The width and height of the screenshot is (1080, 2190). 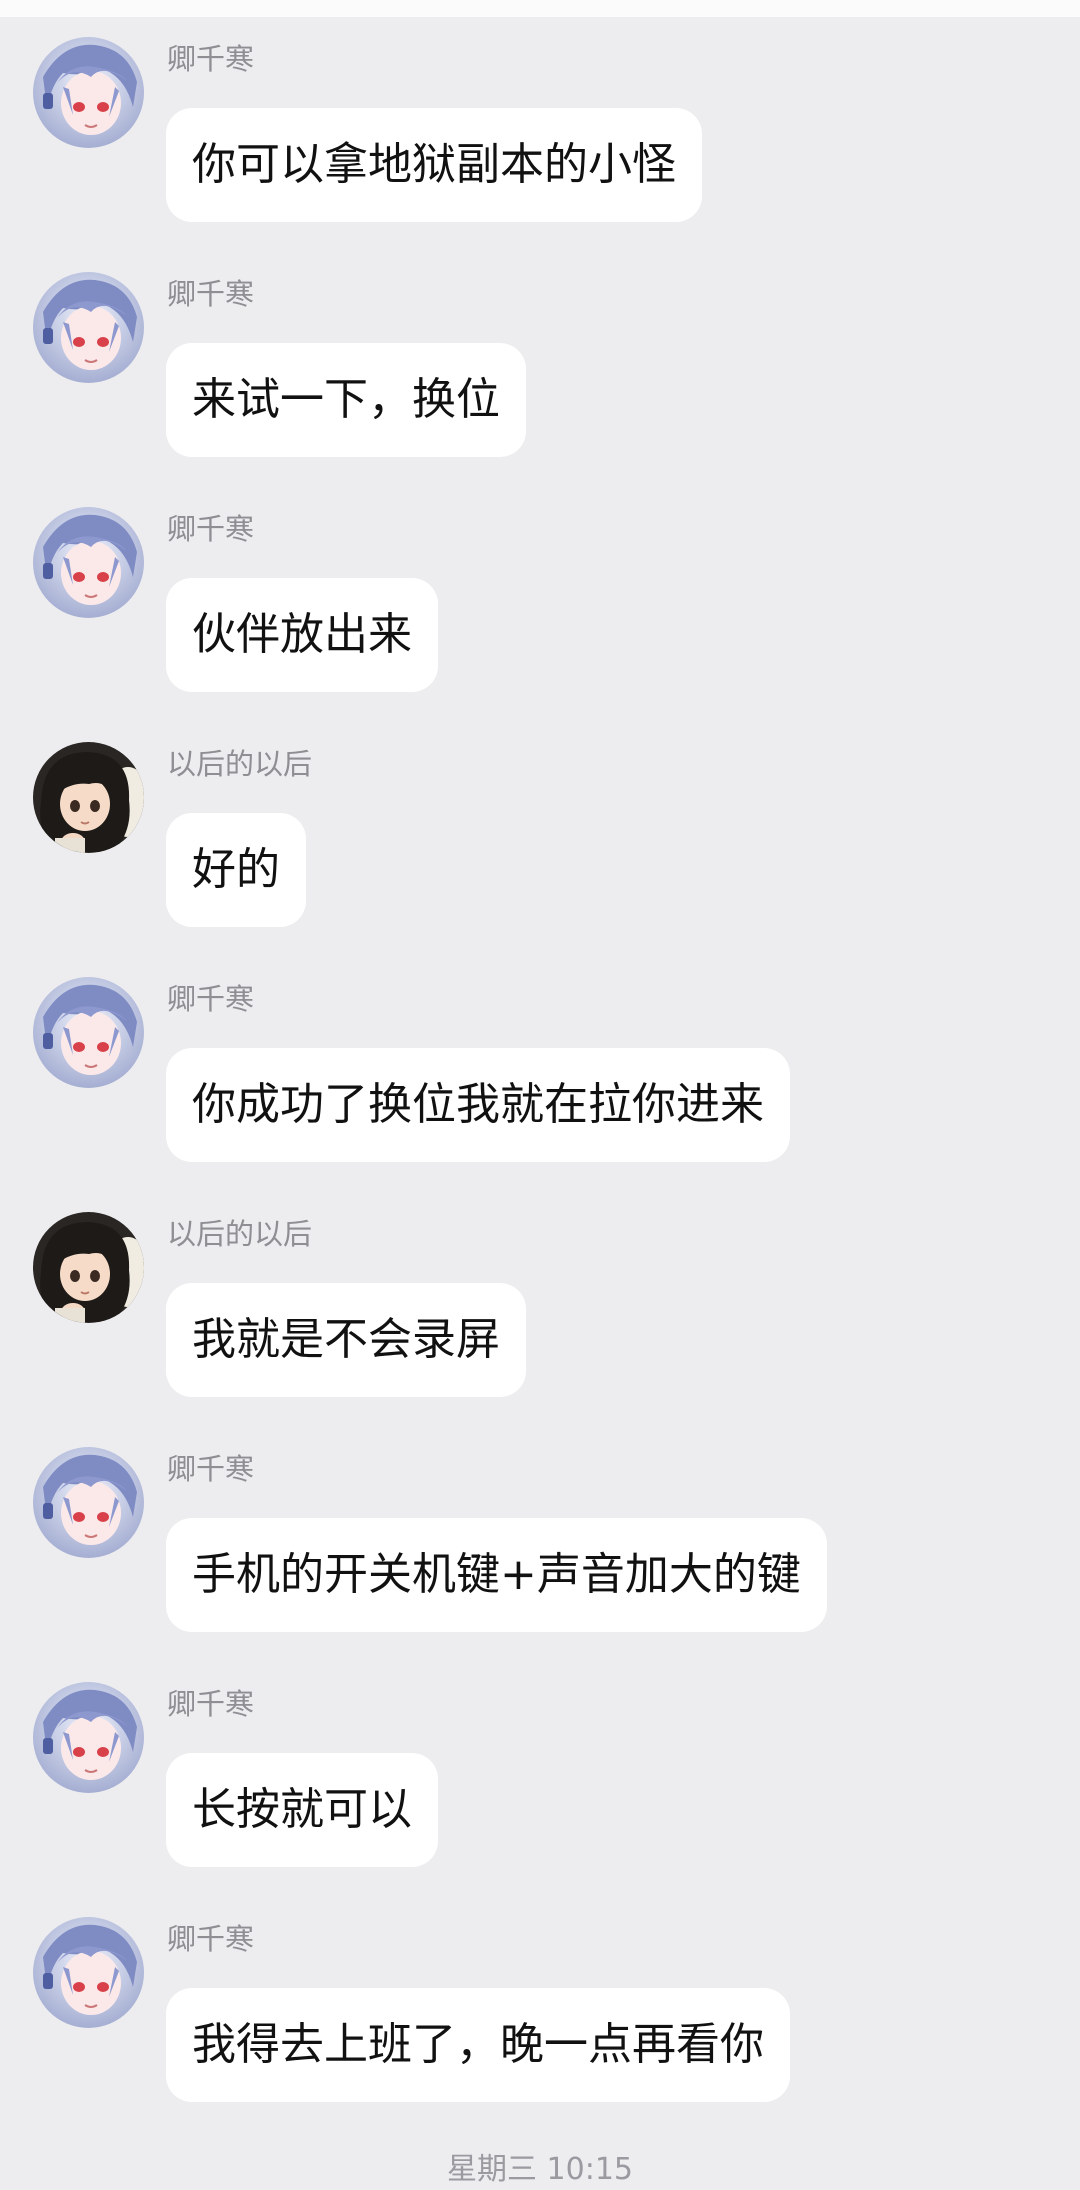 I want to click on message-bubble: 好的, so click(x=236, y=870).